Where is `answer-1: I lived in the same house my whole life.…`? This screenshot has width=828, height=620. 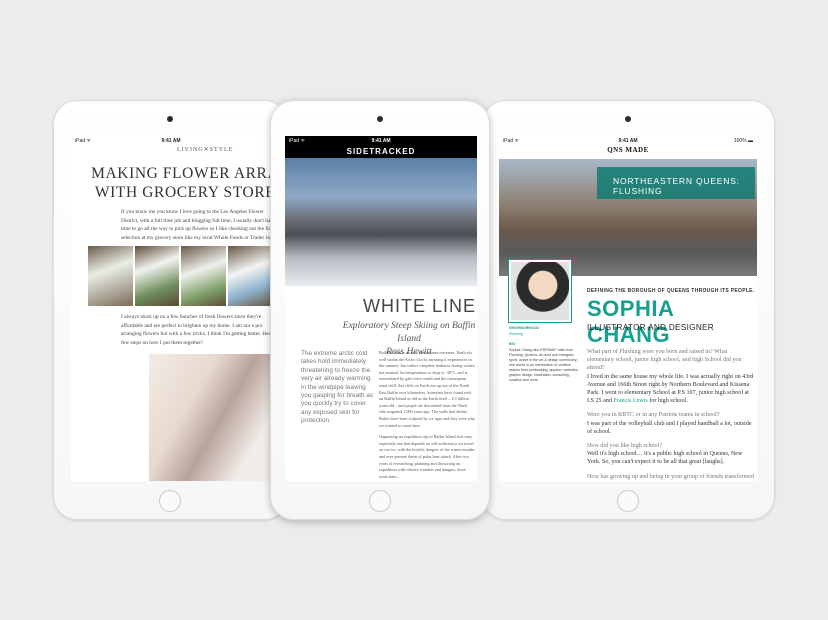
answer-1: I lived in the same house my whole life.… is located at coordinates (671, 389).